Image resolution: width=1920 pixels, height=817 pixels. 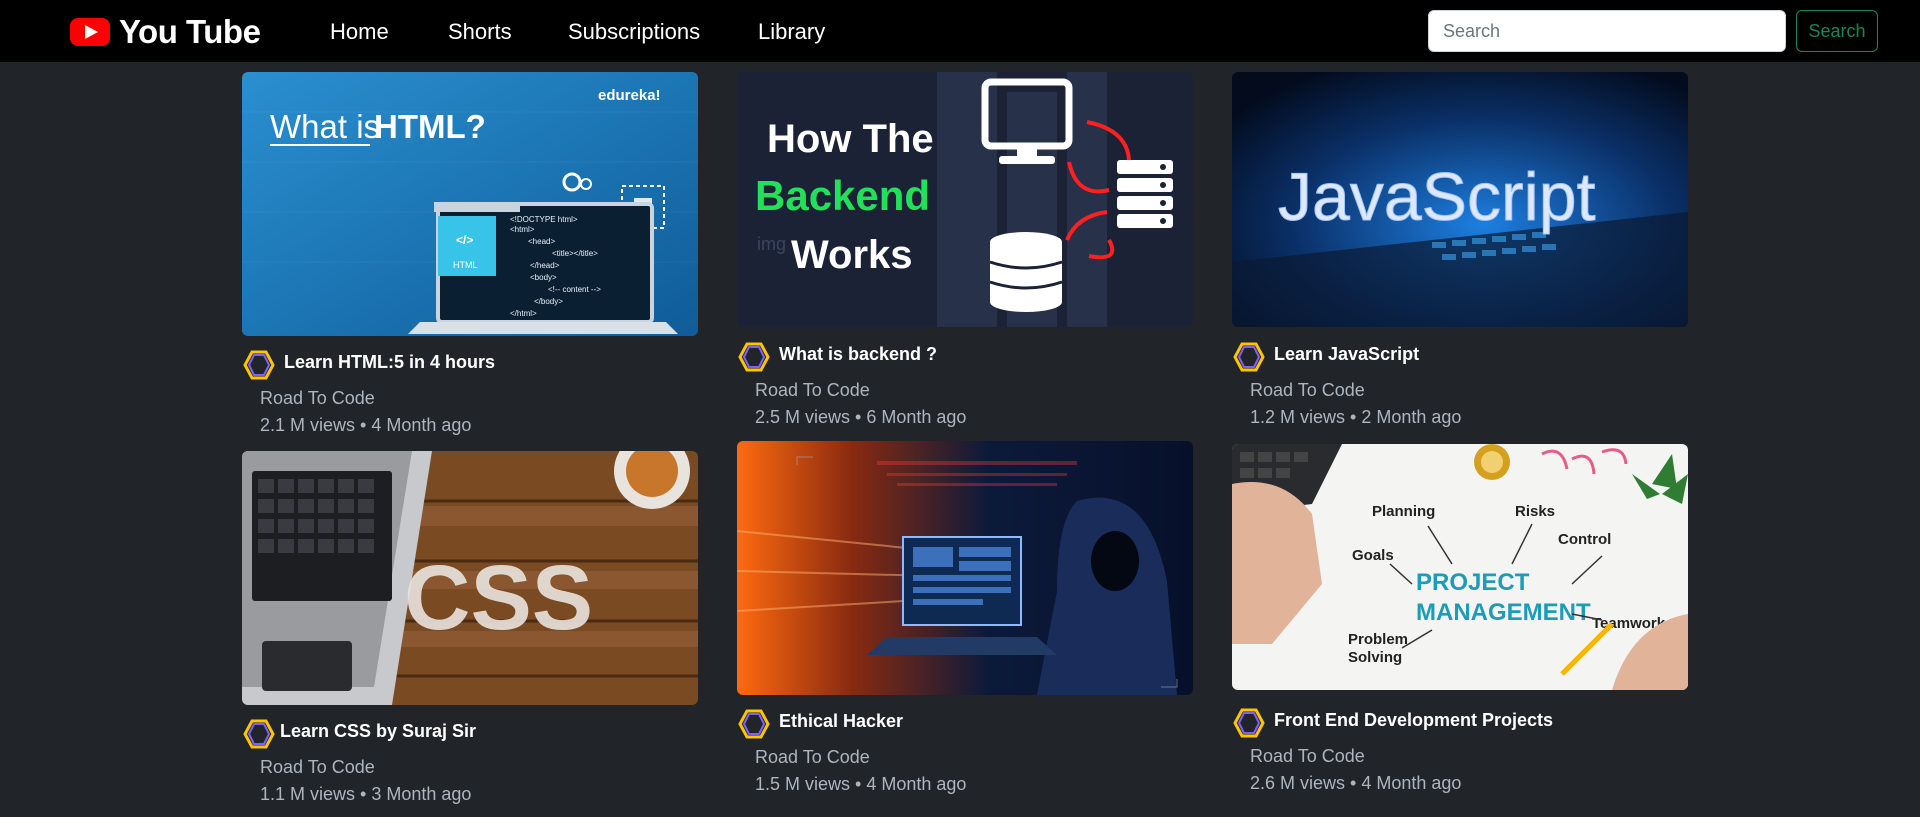 What do you see at coordinates (1837, 31) in the screenshot?
I see `search-button: Search` at bounding box center [1837, 31].